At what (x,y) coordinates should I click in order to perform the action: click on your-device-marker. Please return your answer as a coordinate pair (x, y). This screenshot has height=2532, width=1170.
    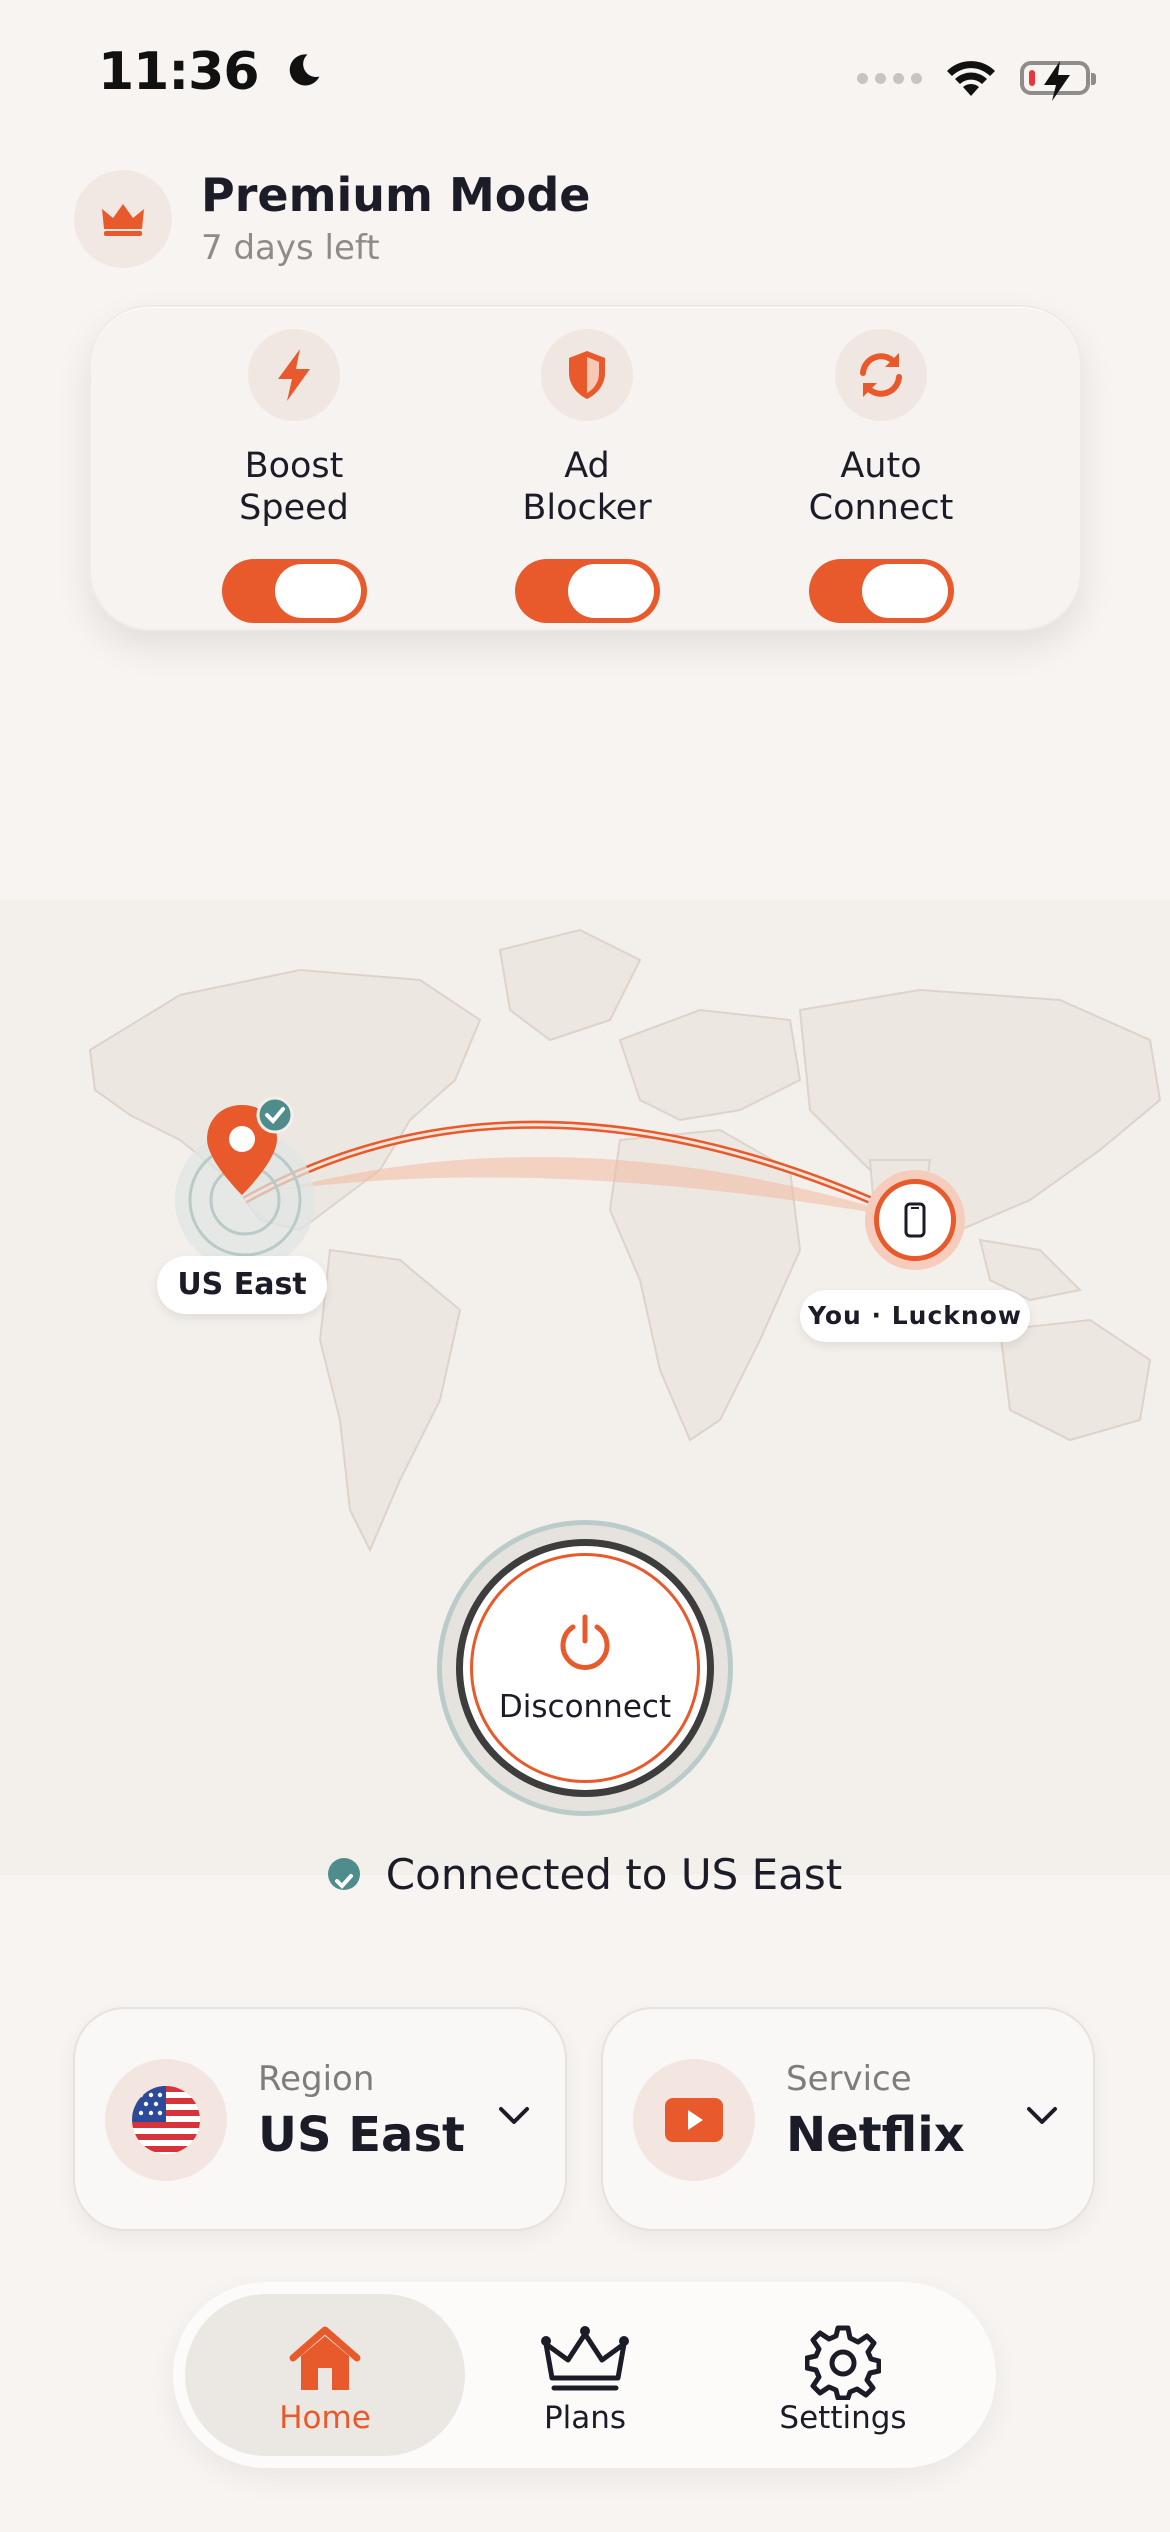
    Looking at the image, I should click on (915, 1220).